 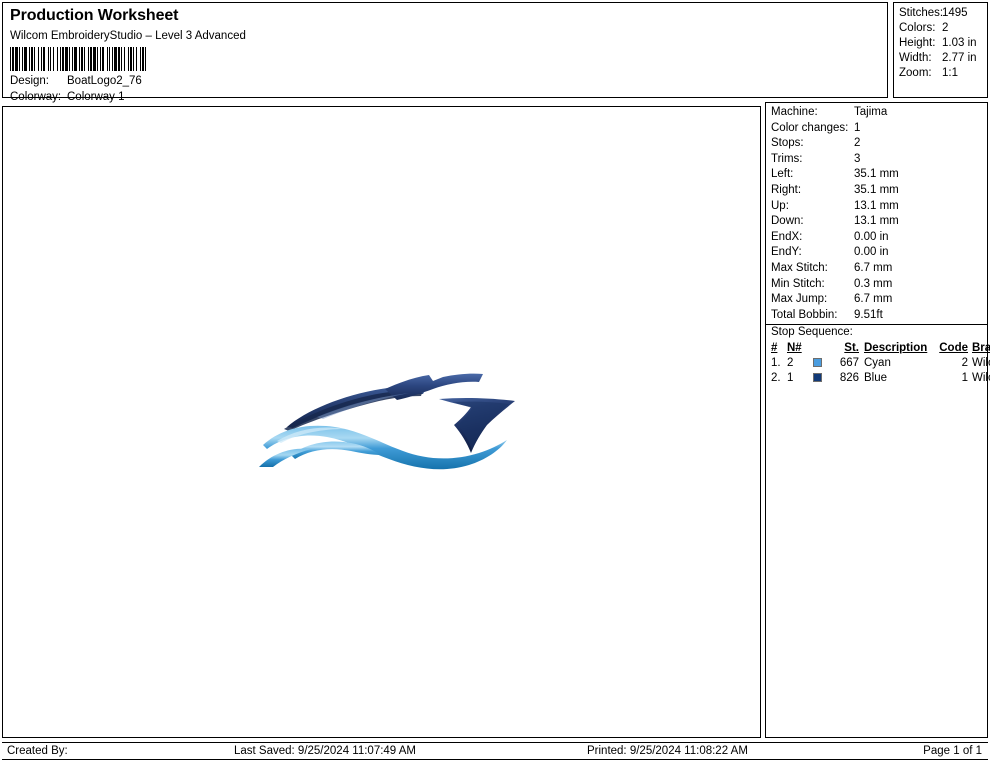 I want to click on cell-stitches: 826, so click(x=849, y=377).